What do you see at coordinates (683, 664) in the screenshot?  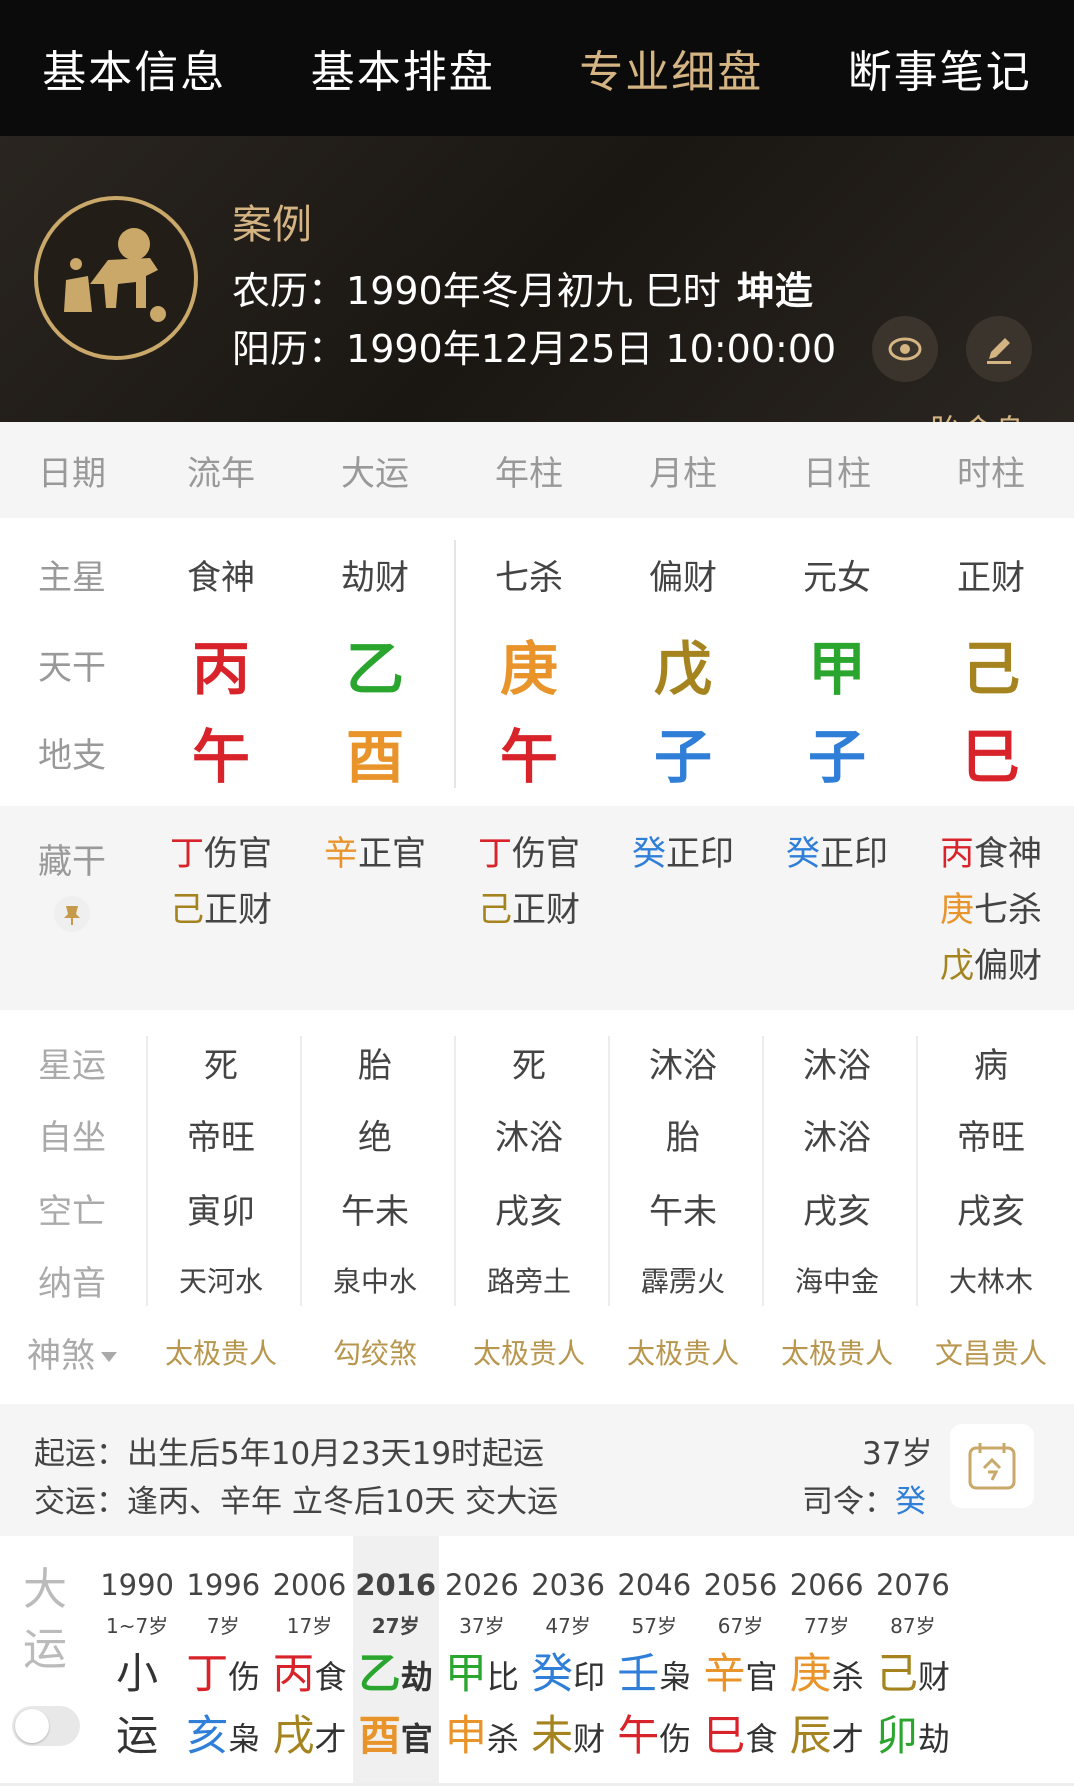 I see `tiangan-char: 戊` at bounding box center [683, 664].